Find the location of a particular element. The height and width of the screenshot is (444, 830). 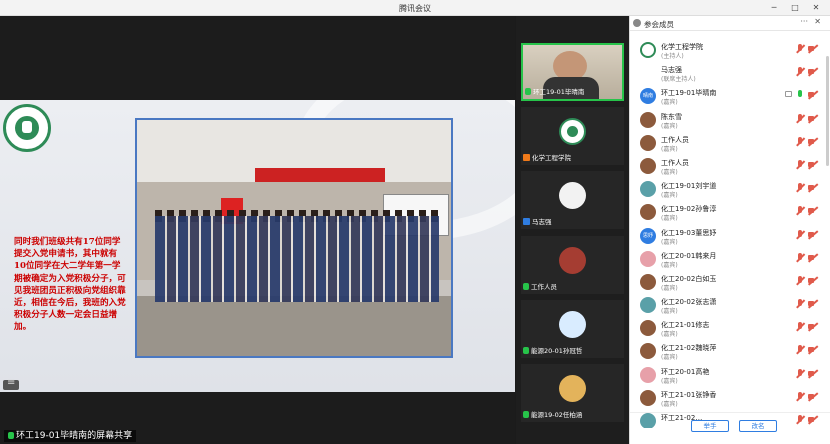

member-row: 化工21-01修志 (嘉宾) is located at coordinates (727, 328).